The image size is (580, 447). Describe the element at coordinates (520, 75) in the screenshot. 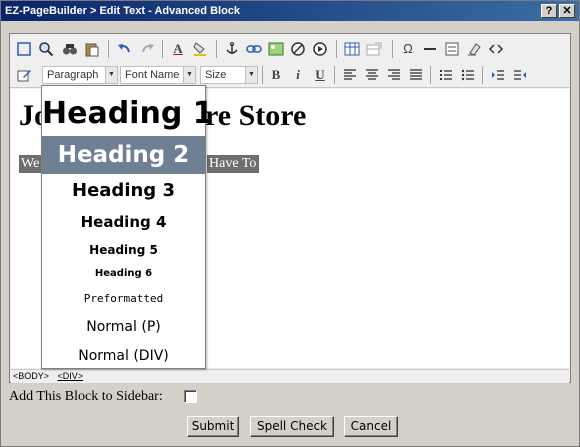

I see `outdent-icon` at that location.